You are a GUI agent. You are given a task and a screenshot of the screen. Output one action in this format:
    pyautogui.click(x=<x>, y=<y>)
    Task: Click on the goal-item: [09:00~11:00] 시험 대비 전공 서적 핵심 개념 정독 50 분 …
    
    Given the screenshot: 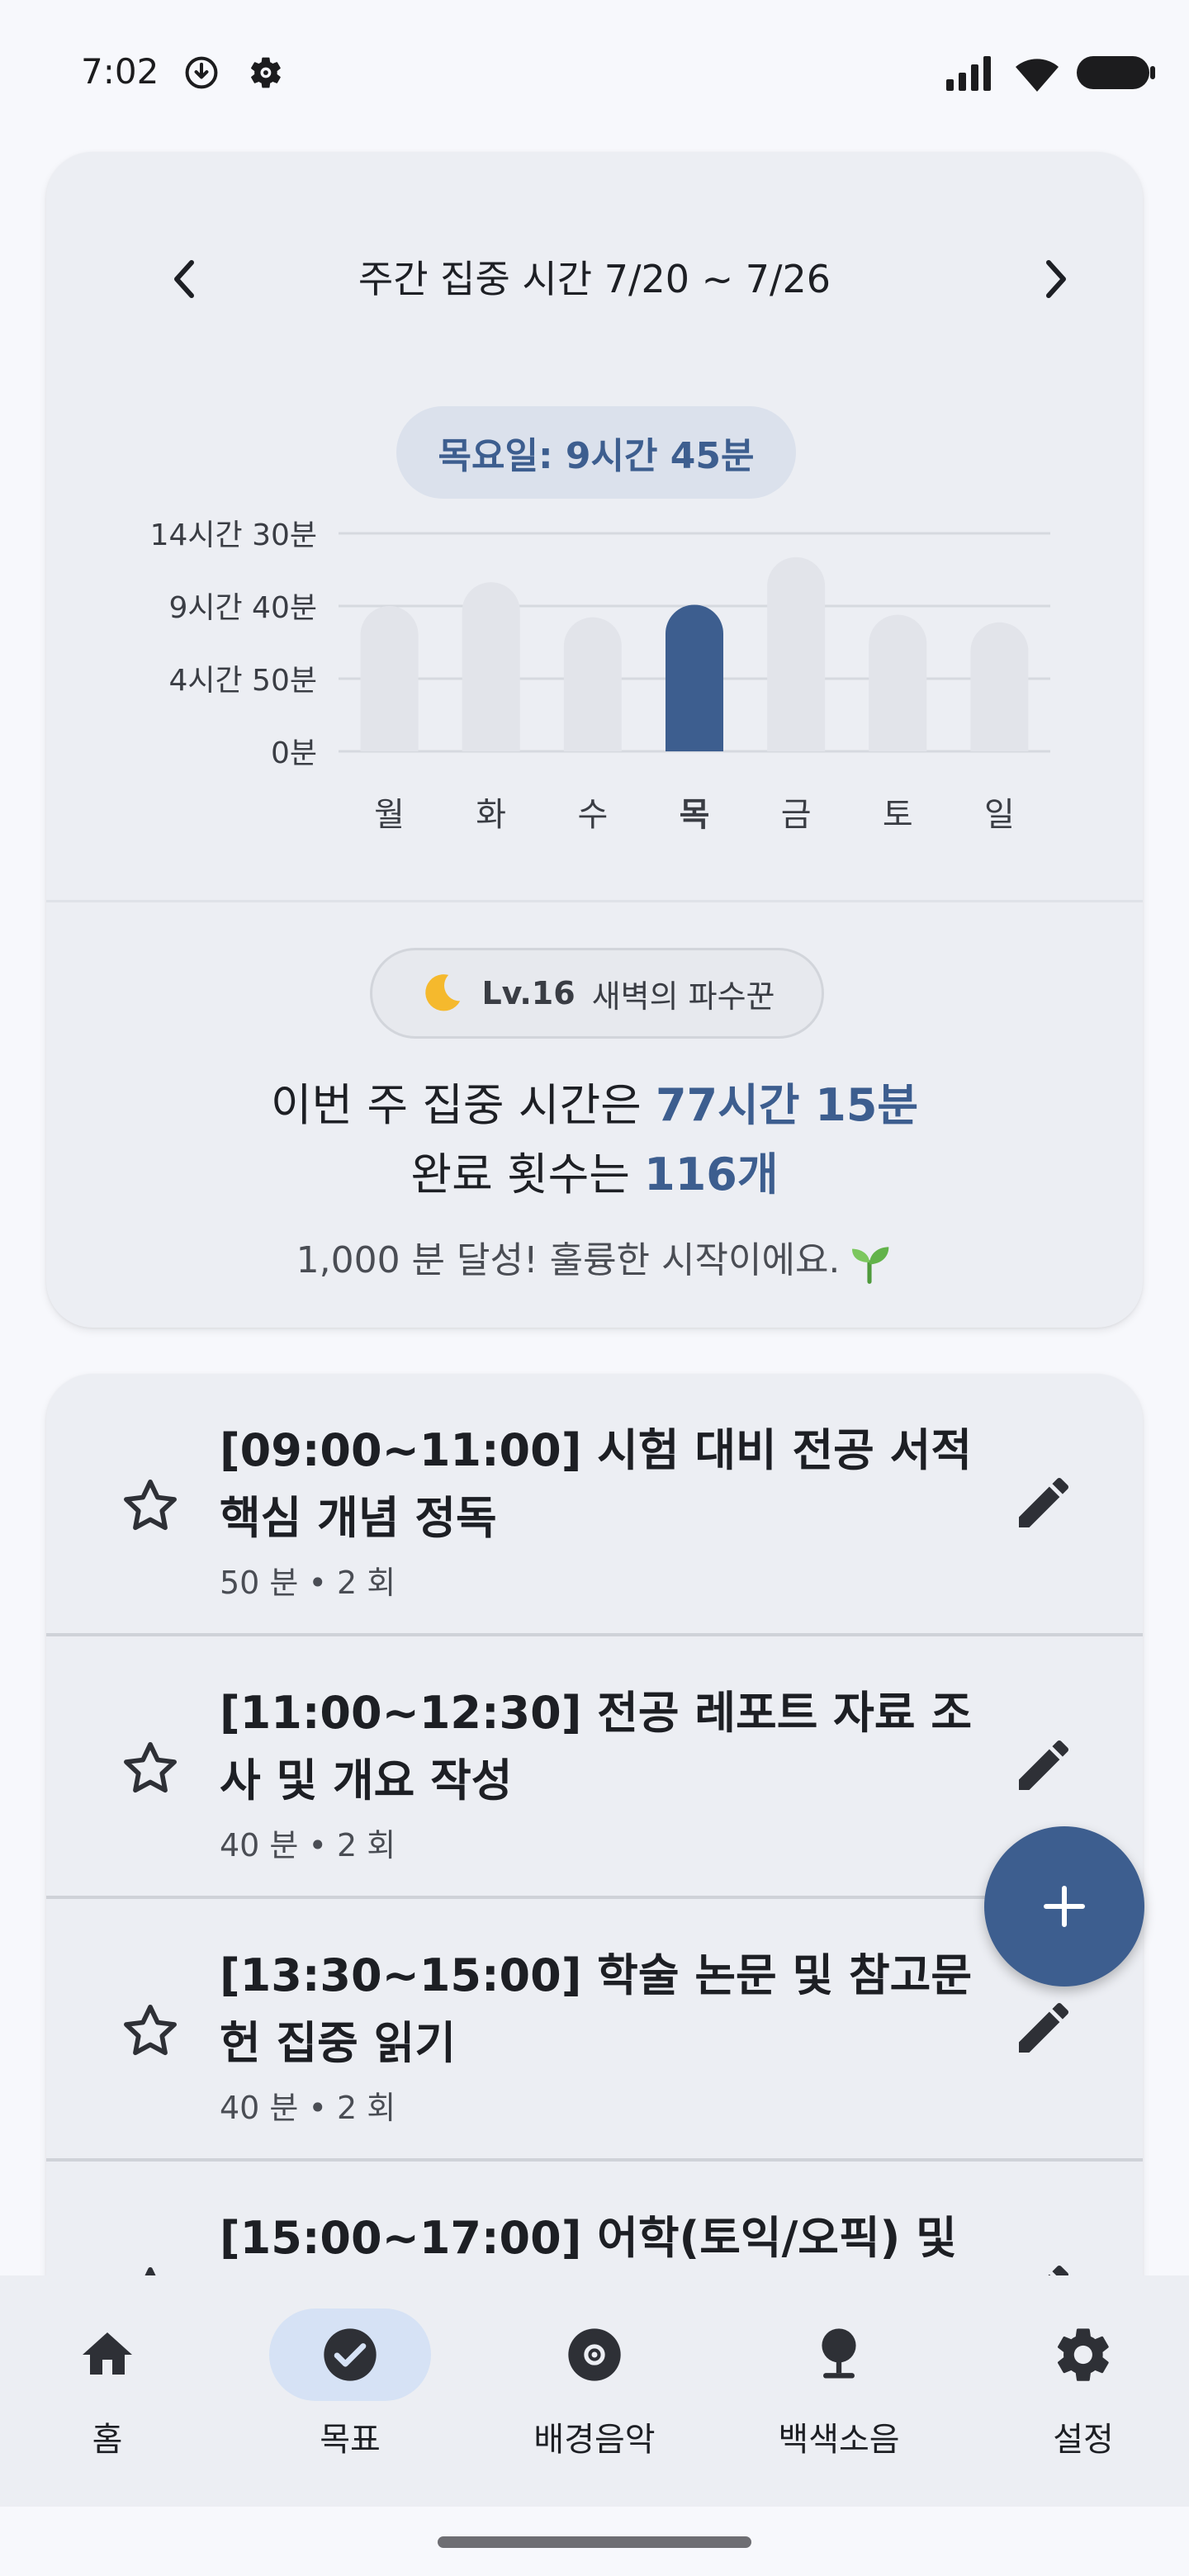 What is the action you would take?
    pyautogui.click(x=594, y=1505)
    